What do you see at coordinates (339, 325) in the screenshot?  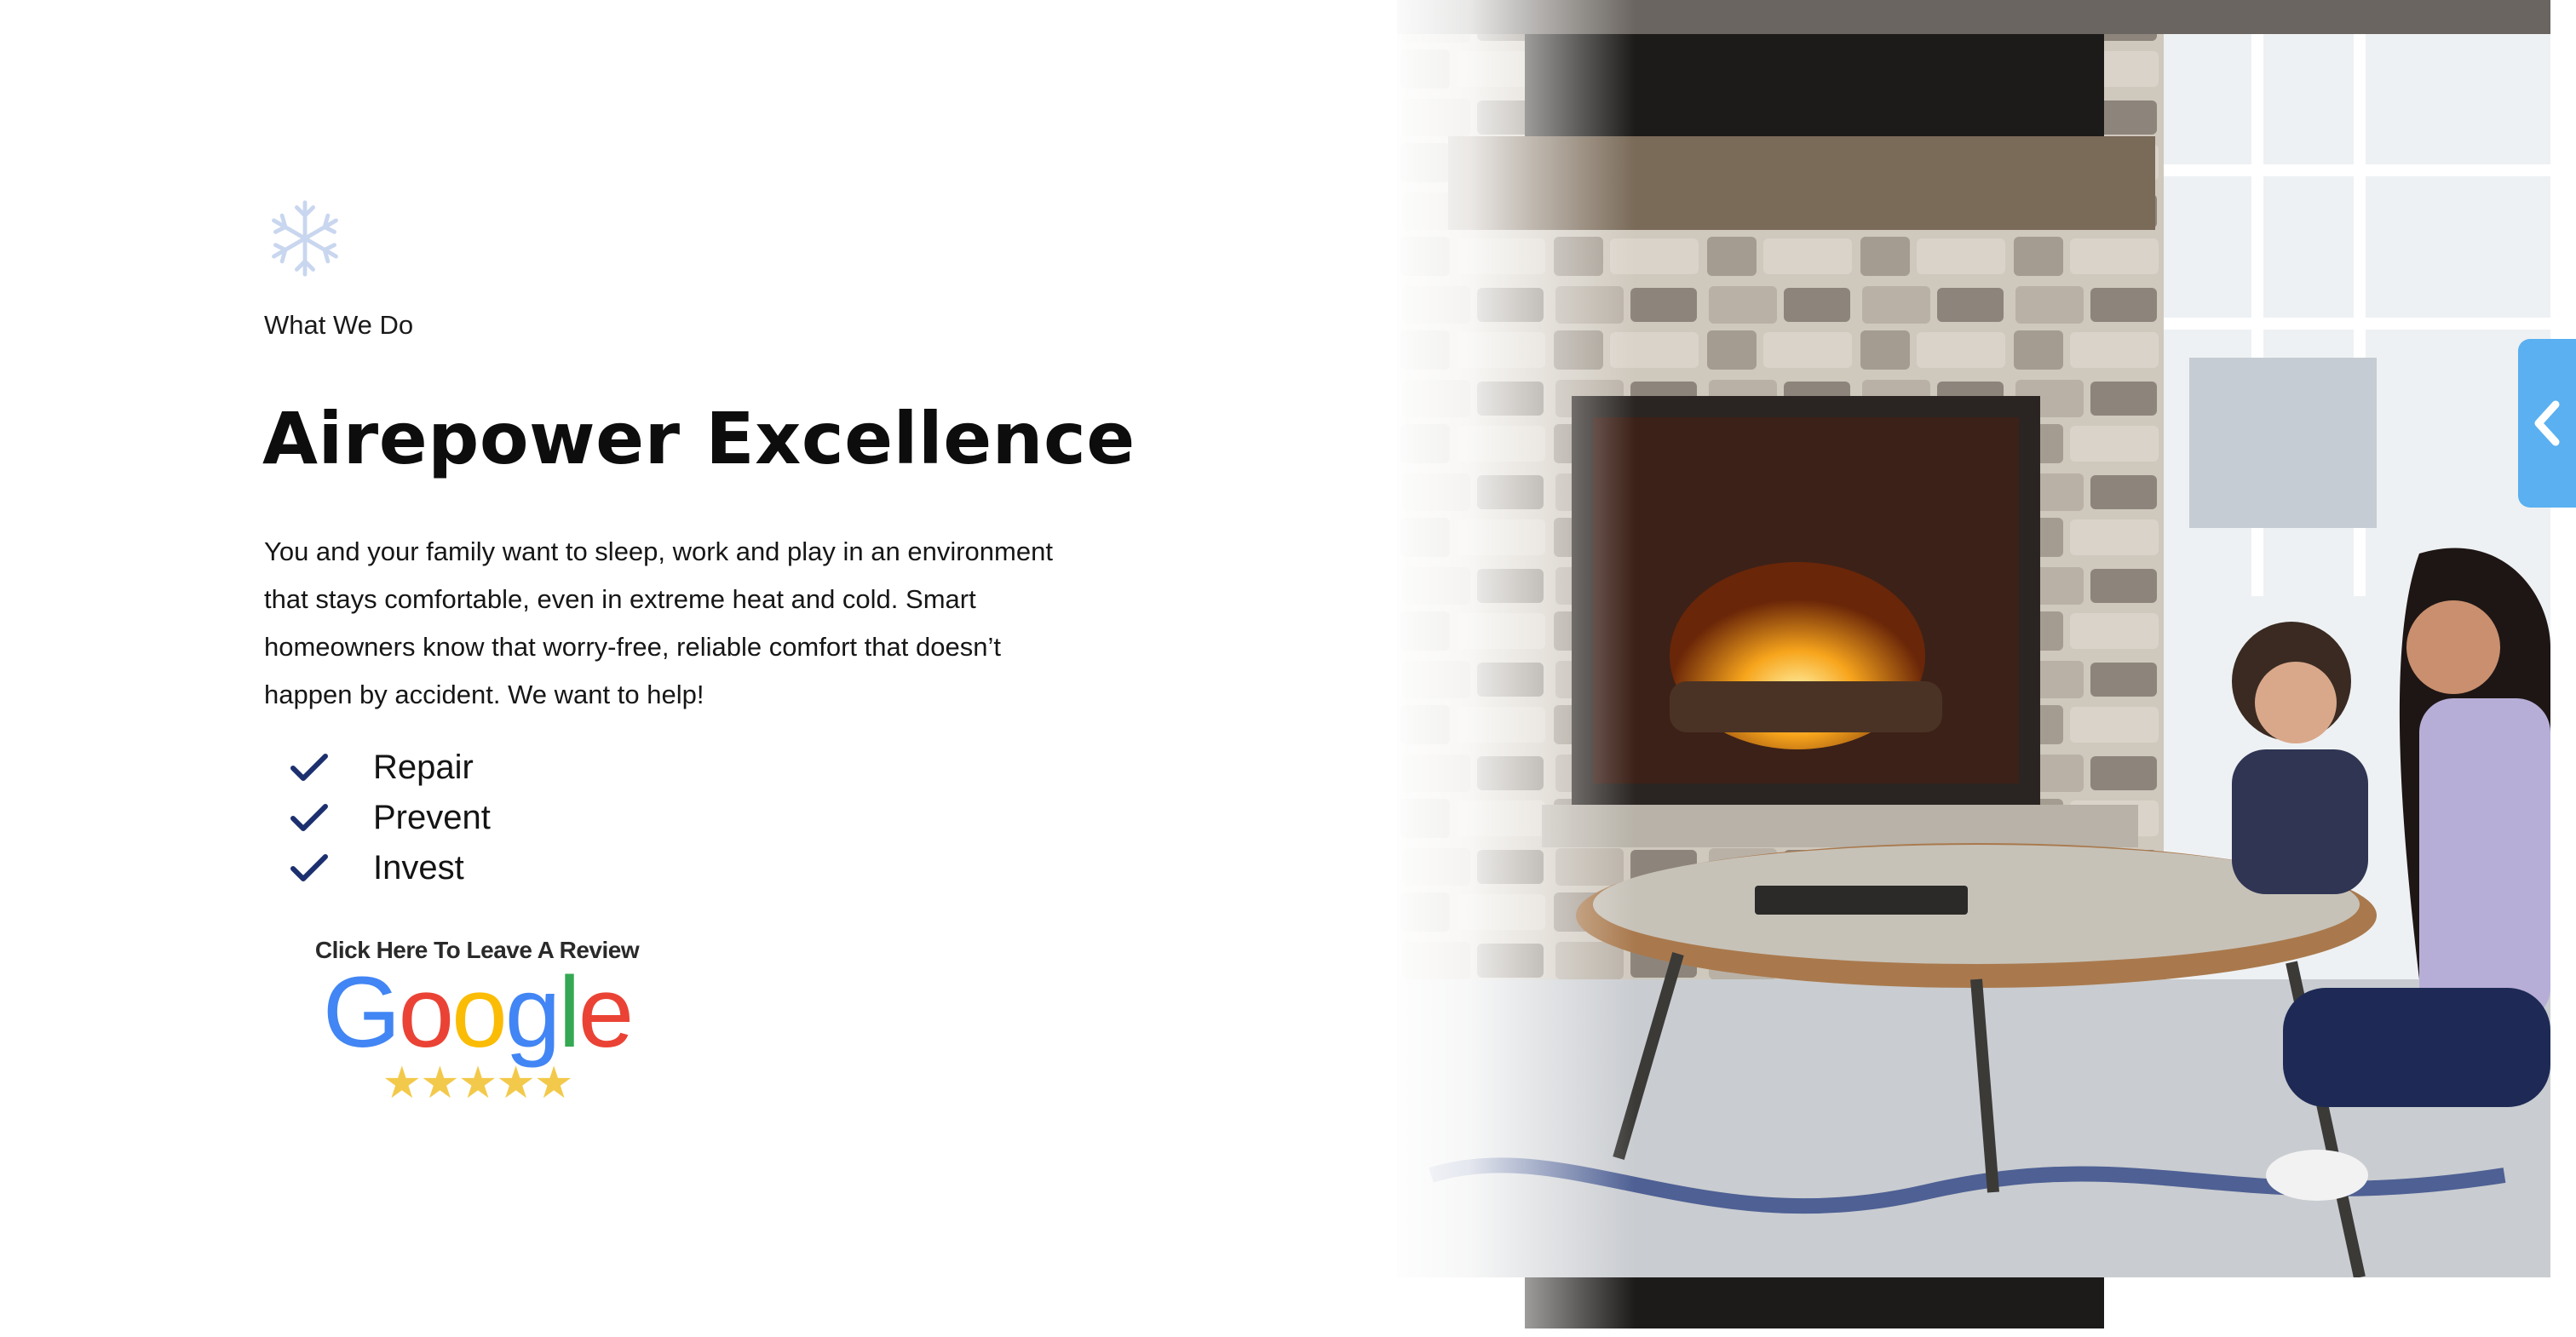 I see `section-eyebrow: What We Do` at bounding box center [339, 325].